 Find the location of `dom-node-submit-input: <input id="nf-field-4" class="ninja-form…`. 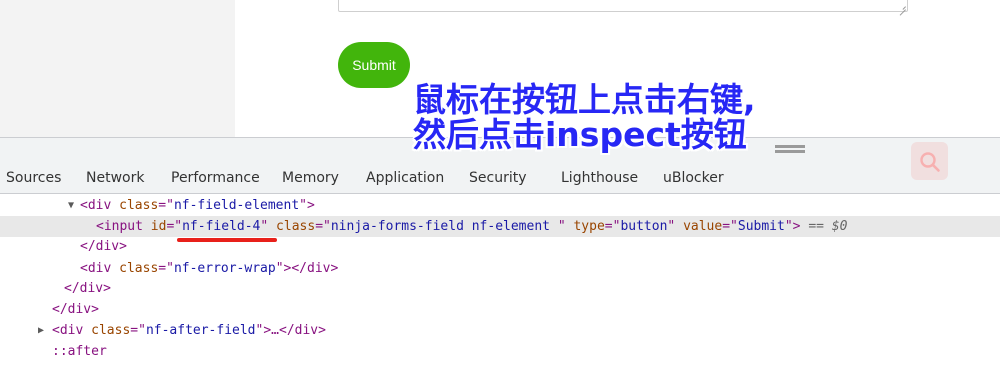

dom-node-submit-input: <input id="nf-field-4" class="ninja-form… is located at coordinates (500, 226).